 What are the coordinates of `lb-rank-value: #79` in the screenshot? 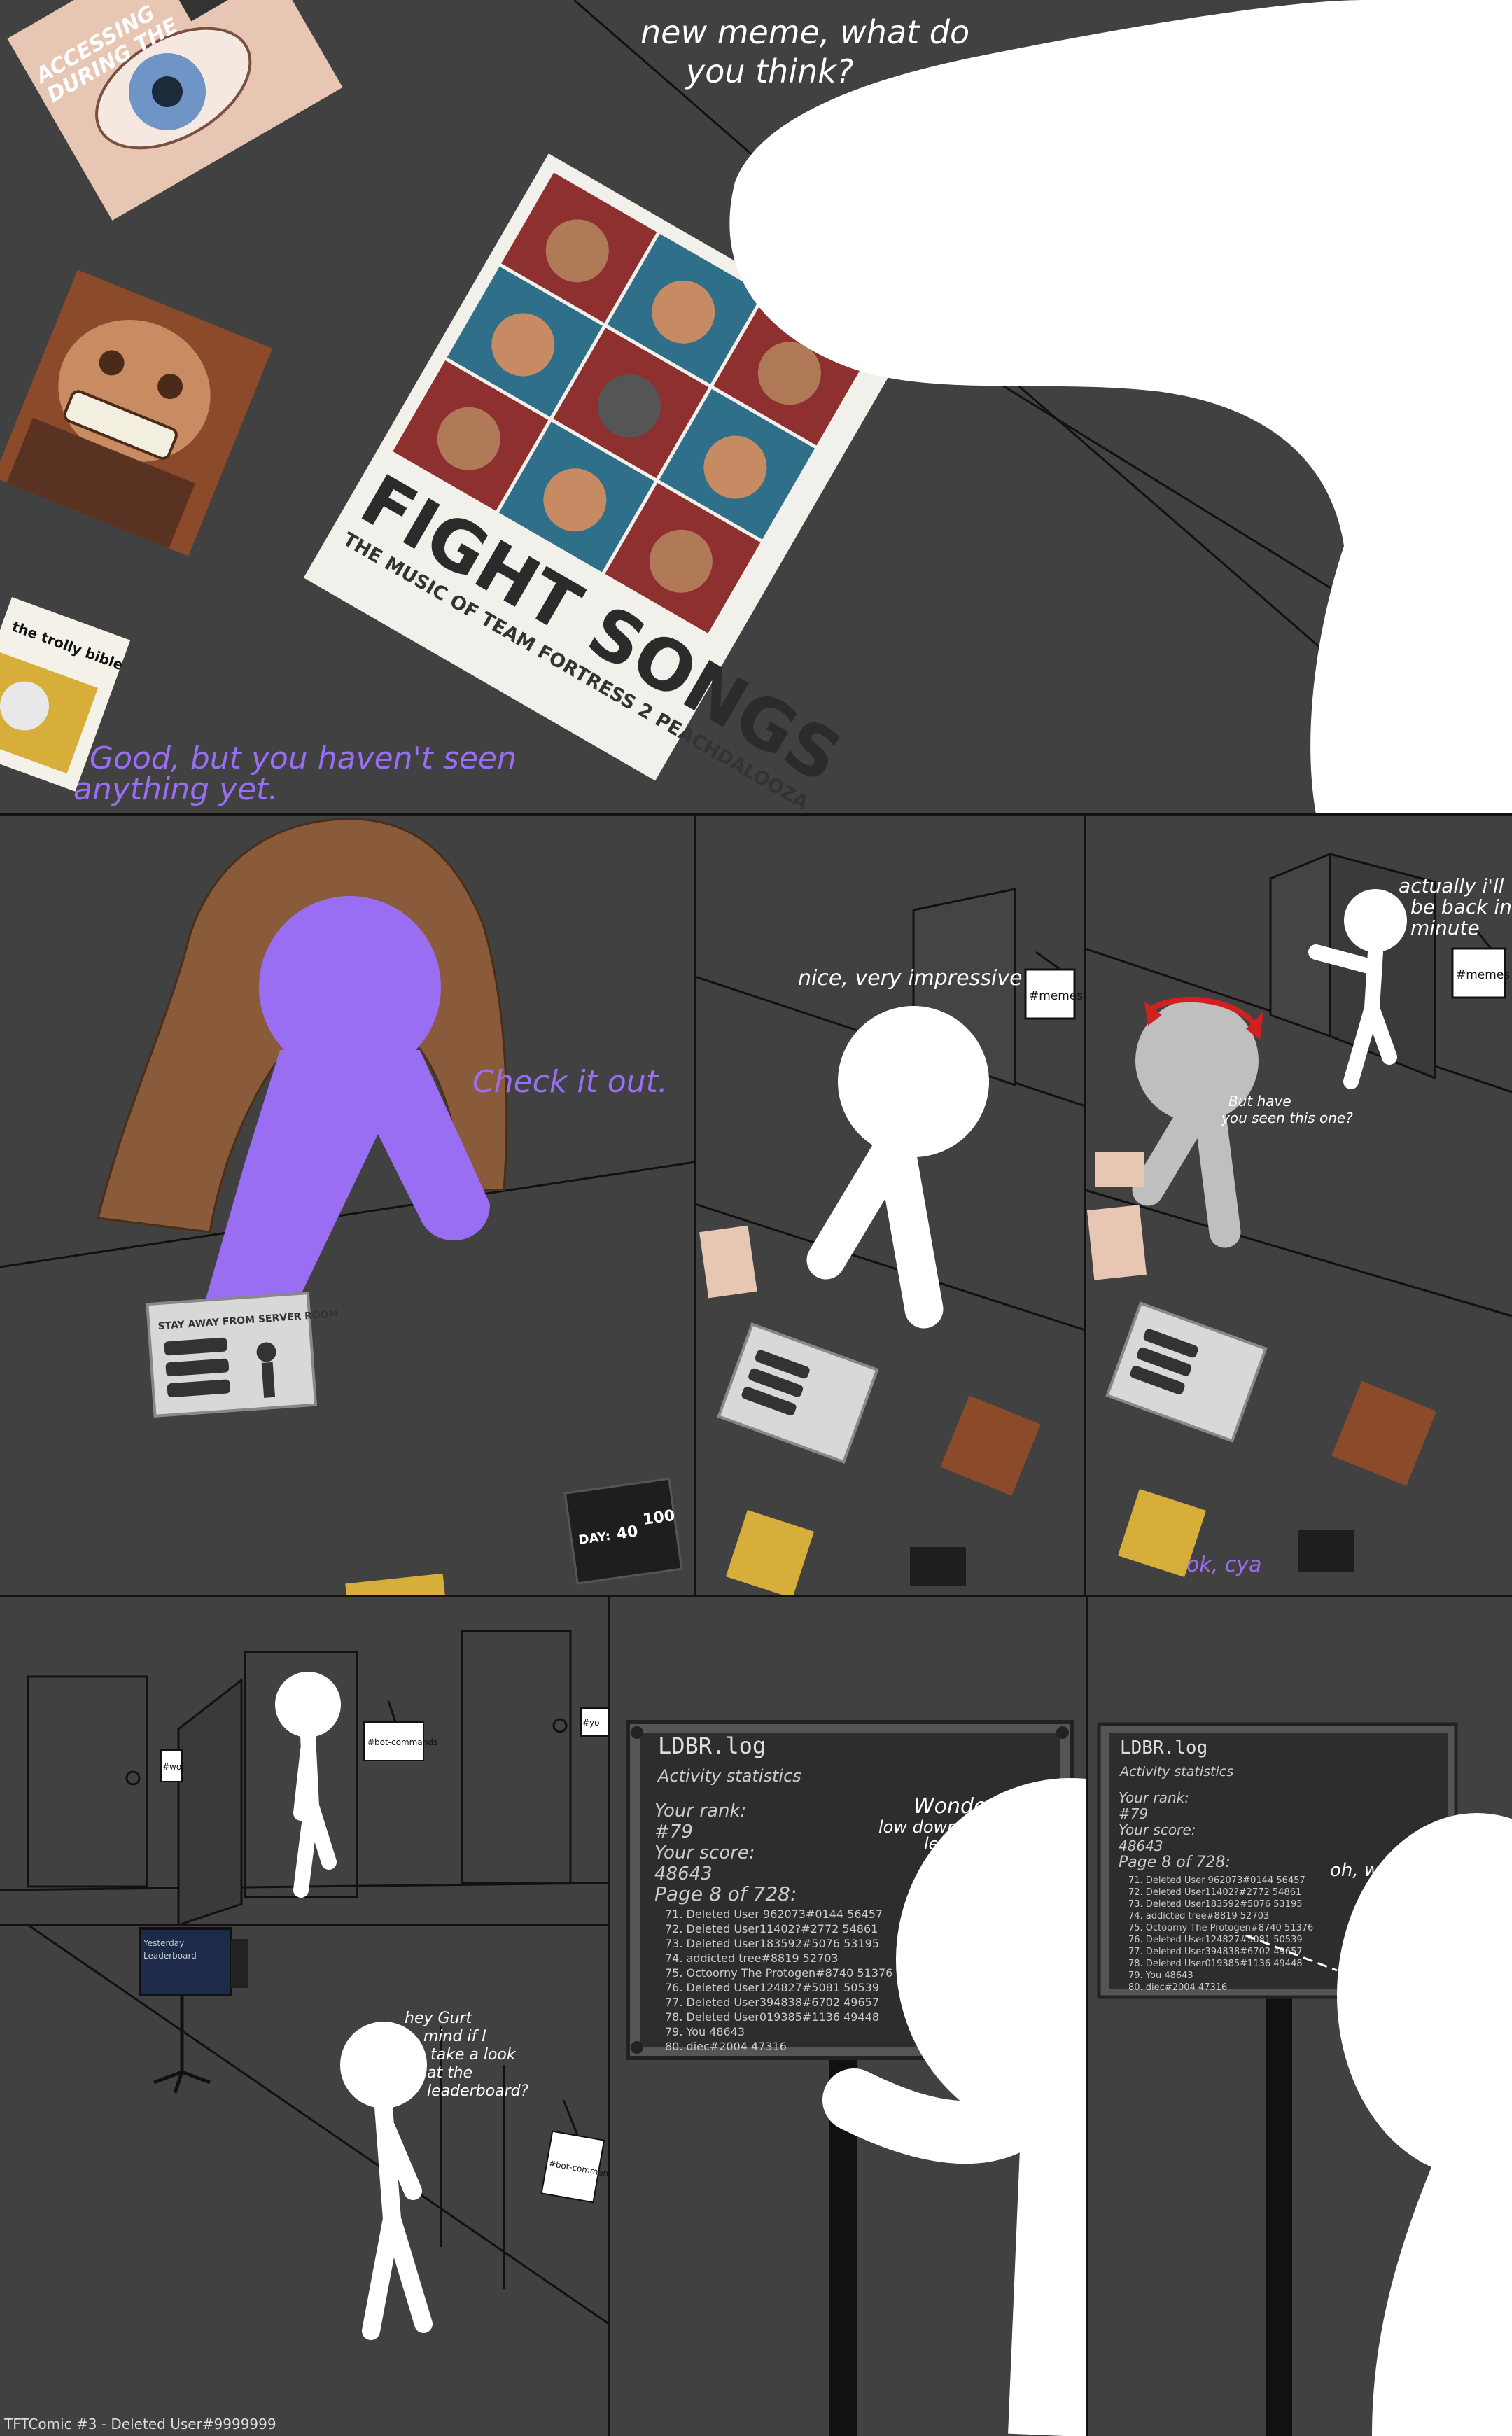 It's located at (673, 1831).